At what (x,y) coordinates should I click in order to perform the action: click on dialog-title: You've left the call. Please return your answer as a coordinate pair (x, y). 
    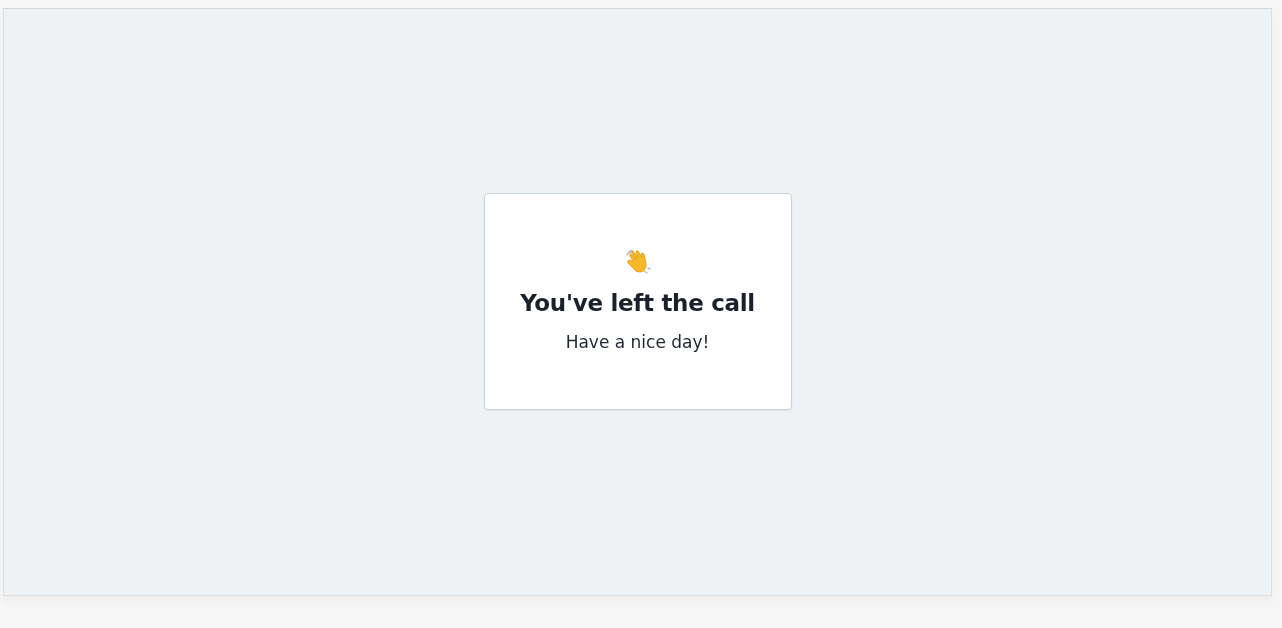
    Looking at the image, I should click on (637, 302).